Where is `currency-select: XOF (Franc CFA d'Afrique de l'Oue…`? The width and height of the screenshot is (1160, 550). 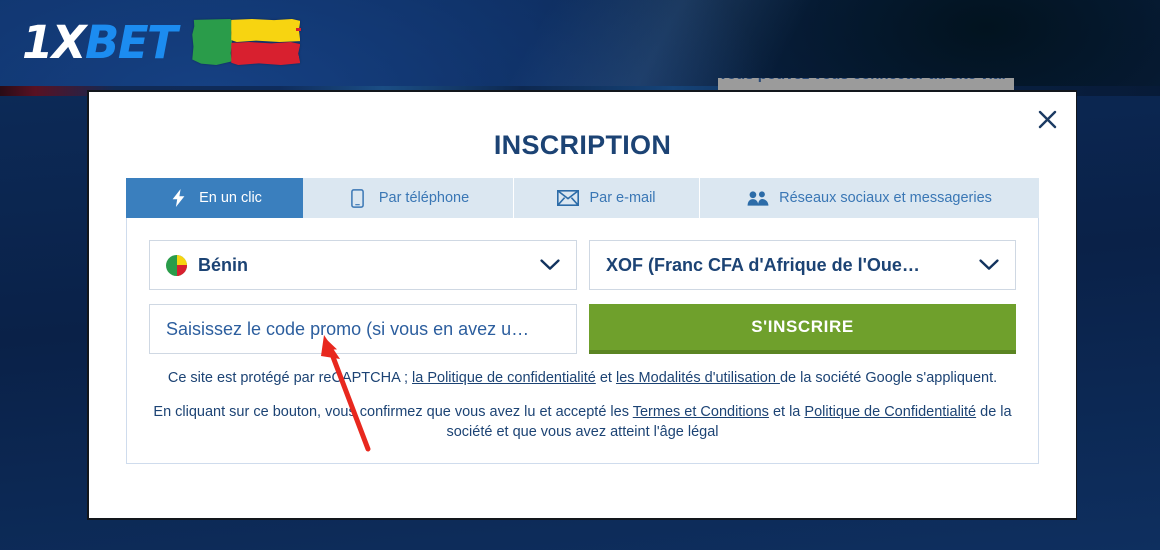
currency-select: XOF (Franc CFA d'Afrique de l'Oue… is located at coordinates (802, 265).